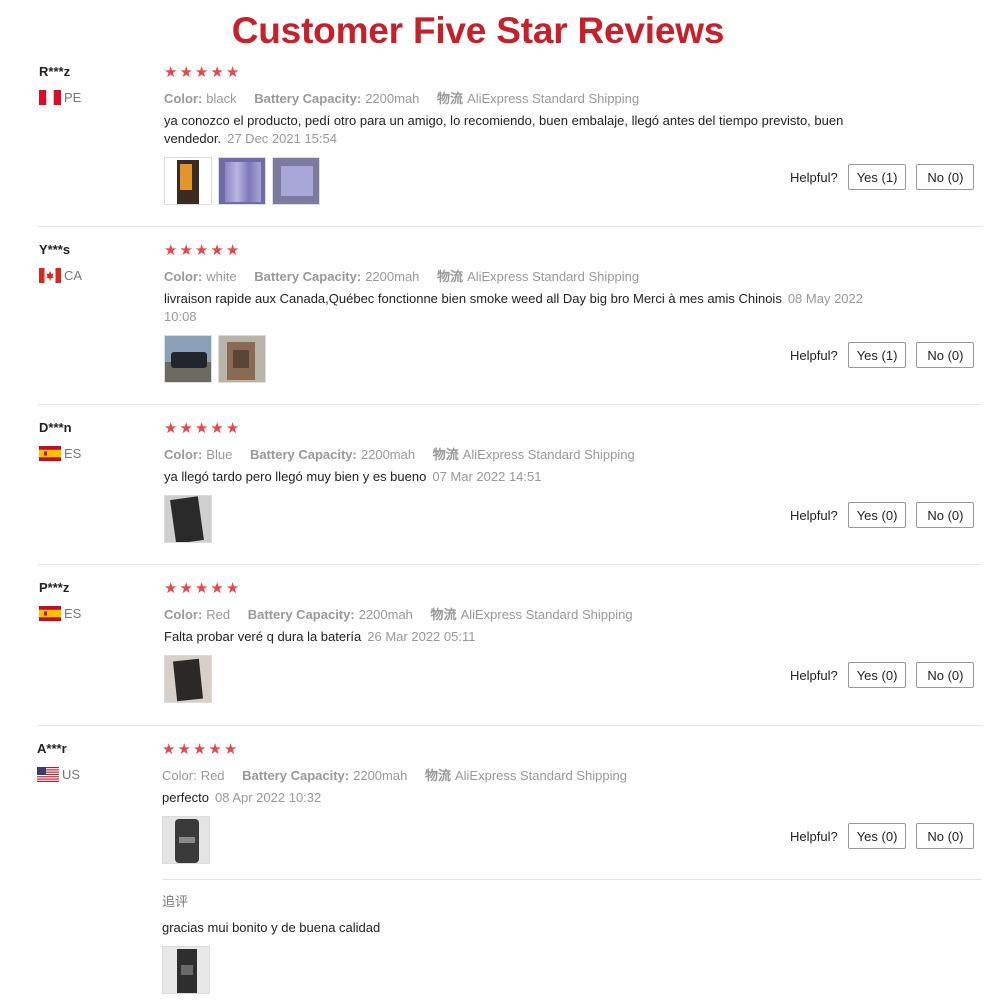  Describe the element at coordinates (55, 71) in the screenshot. I see `reviewer-name: R***z` at that location.